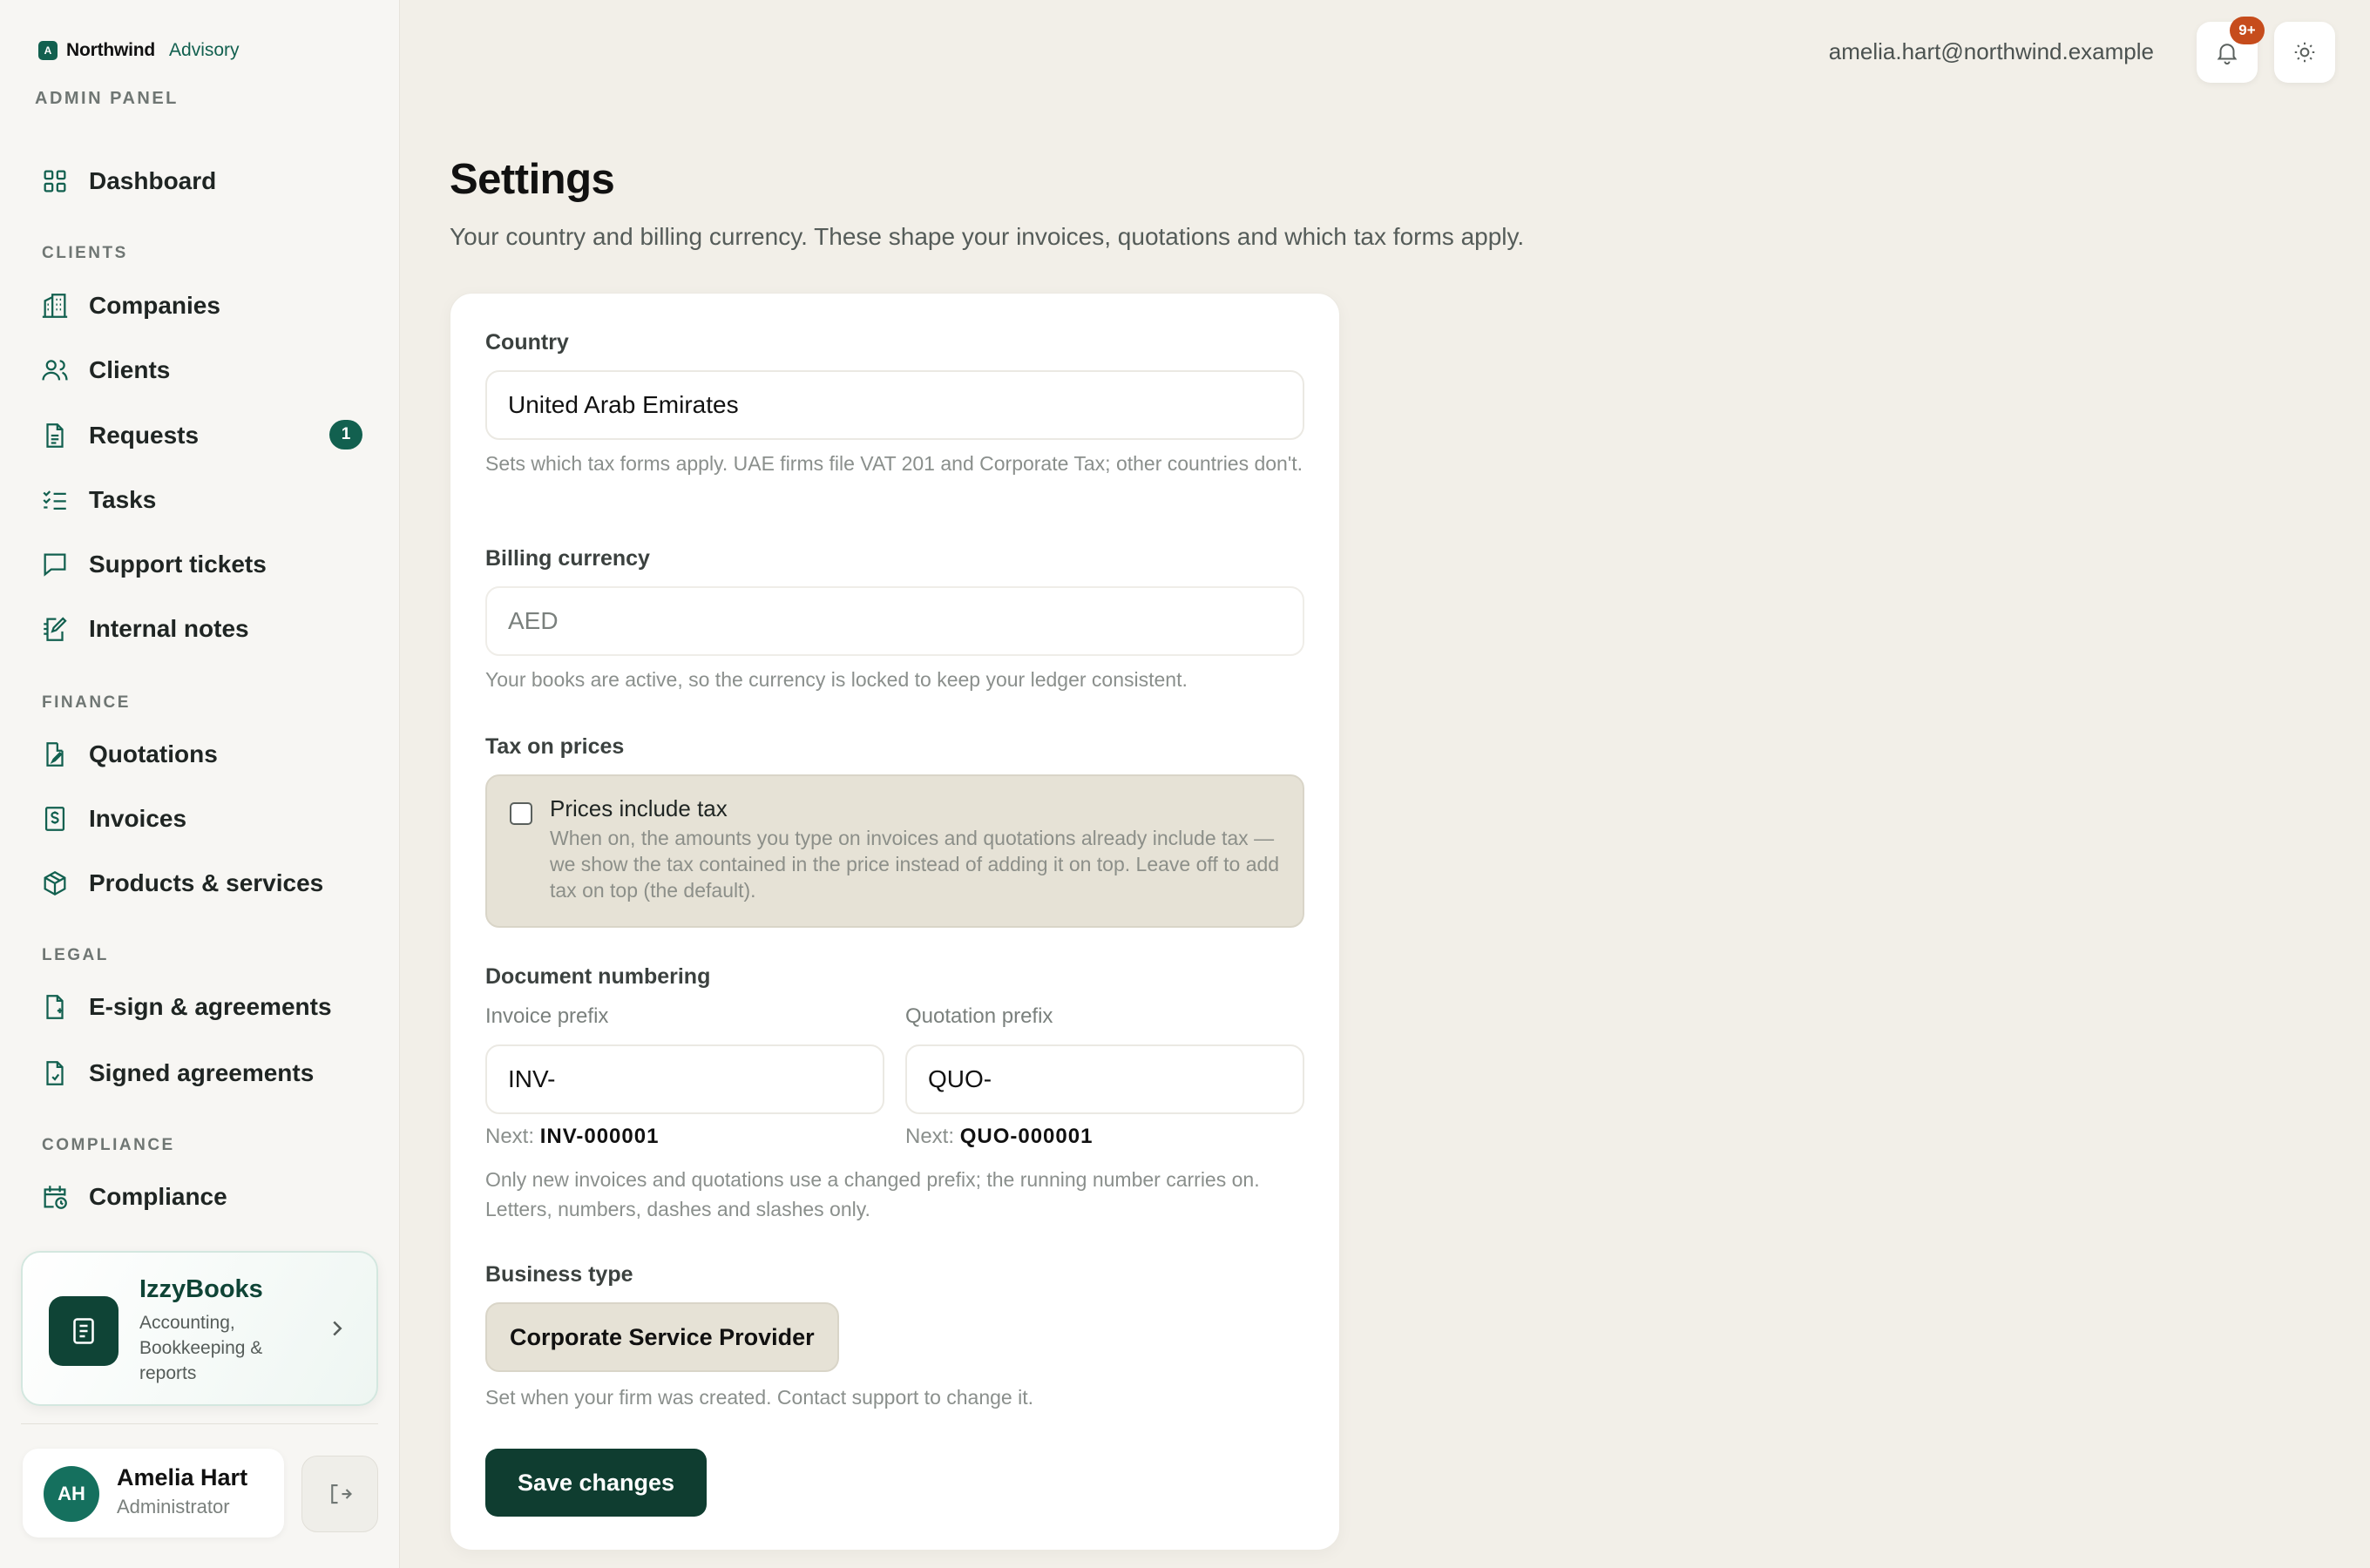 The image size is (2370, 1568). Describe the element at coordinates (894, 621) in the screenshot. I see `currency-field: AED` at that location.